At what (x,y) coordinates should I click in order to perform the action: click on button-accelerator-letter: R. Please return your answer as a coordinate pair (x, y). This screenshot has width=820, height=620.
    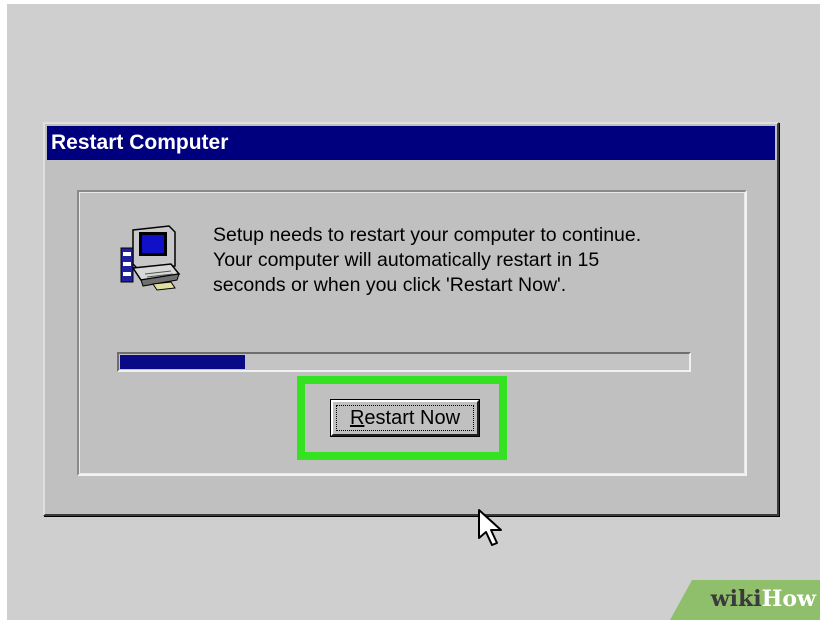
    Looking at the image, I should click on (357, 417).